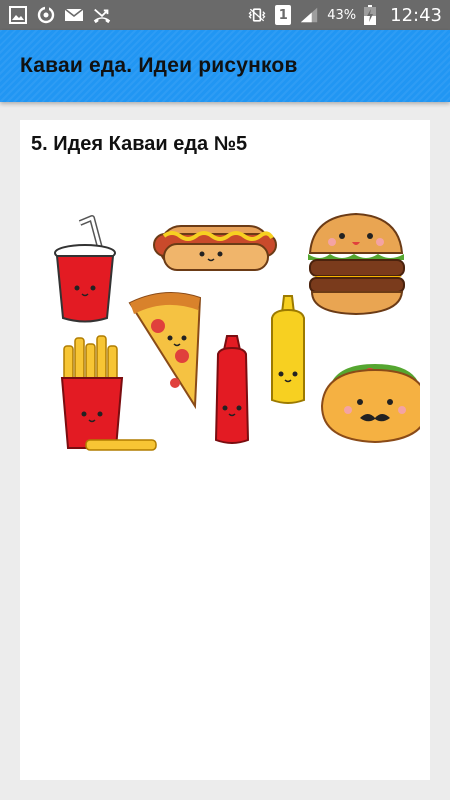 This screenshot has height=800, width=450. I want to click on sim-label: 1, so click(283, 15).